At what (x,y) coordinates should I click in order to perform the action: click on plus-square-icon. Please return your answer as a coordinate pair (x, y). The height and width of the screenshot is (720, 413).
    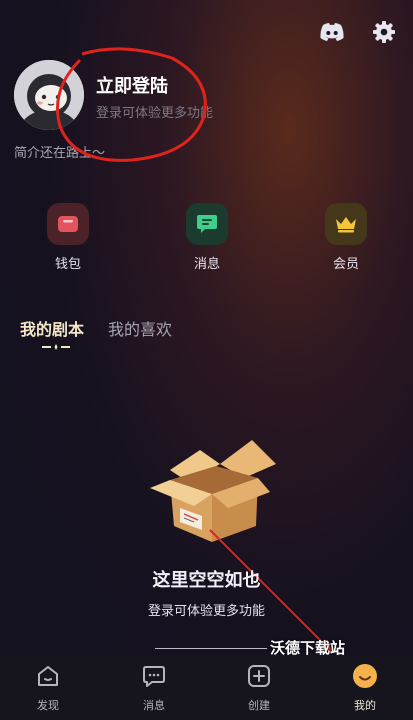
    Looking at the image, I should click on (259, 676).